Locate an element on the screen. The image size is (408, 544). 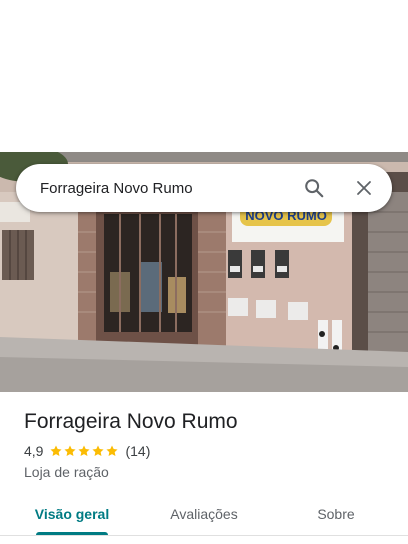
tab-reviews: Avaliações is located at coordinates (204, 515).